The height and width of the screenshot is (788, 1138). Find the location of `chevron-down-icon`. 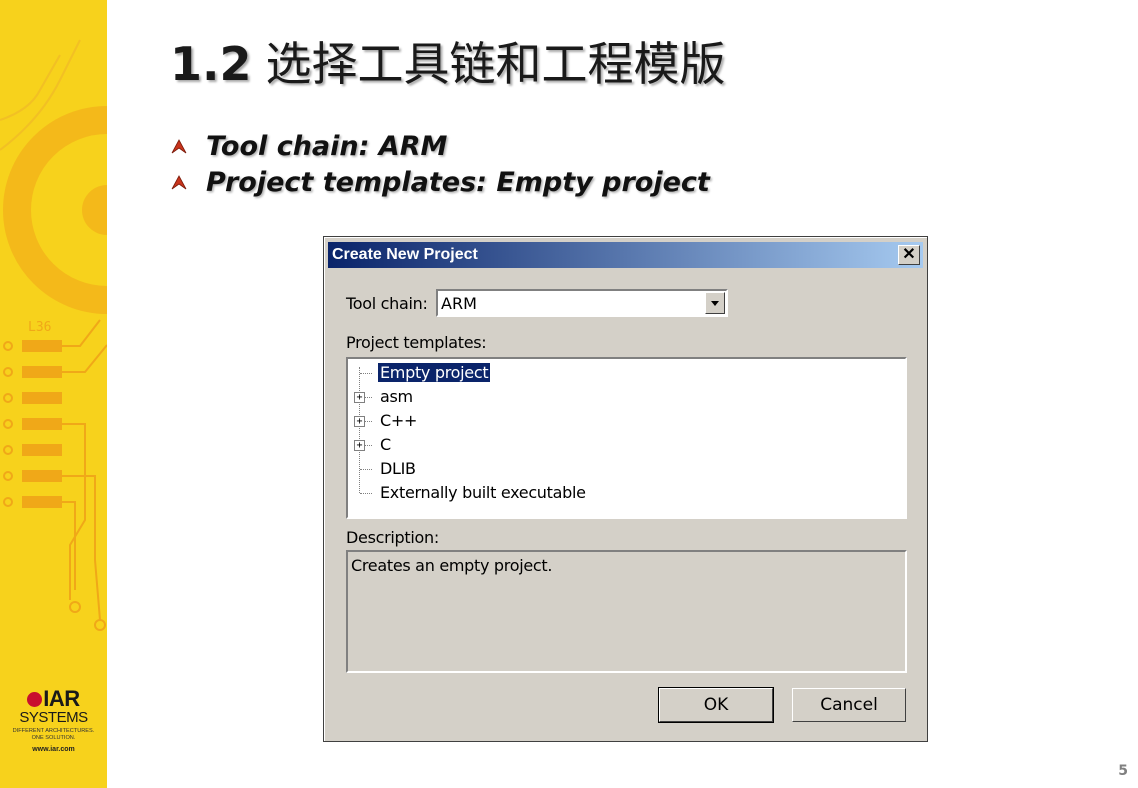

chevron-down-icon is located at coordinates (715, 303).